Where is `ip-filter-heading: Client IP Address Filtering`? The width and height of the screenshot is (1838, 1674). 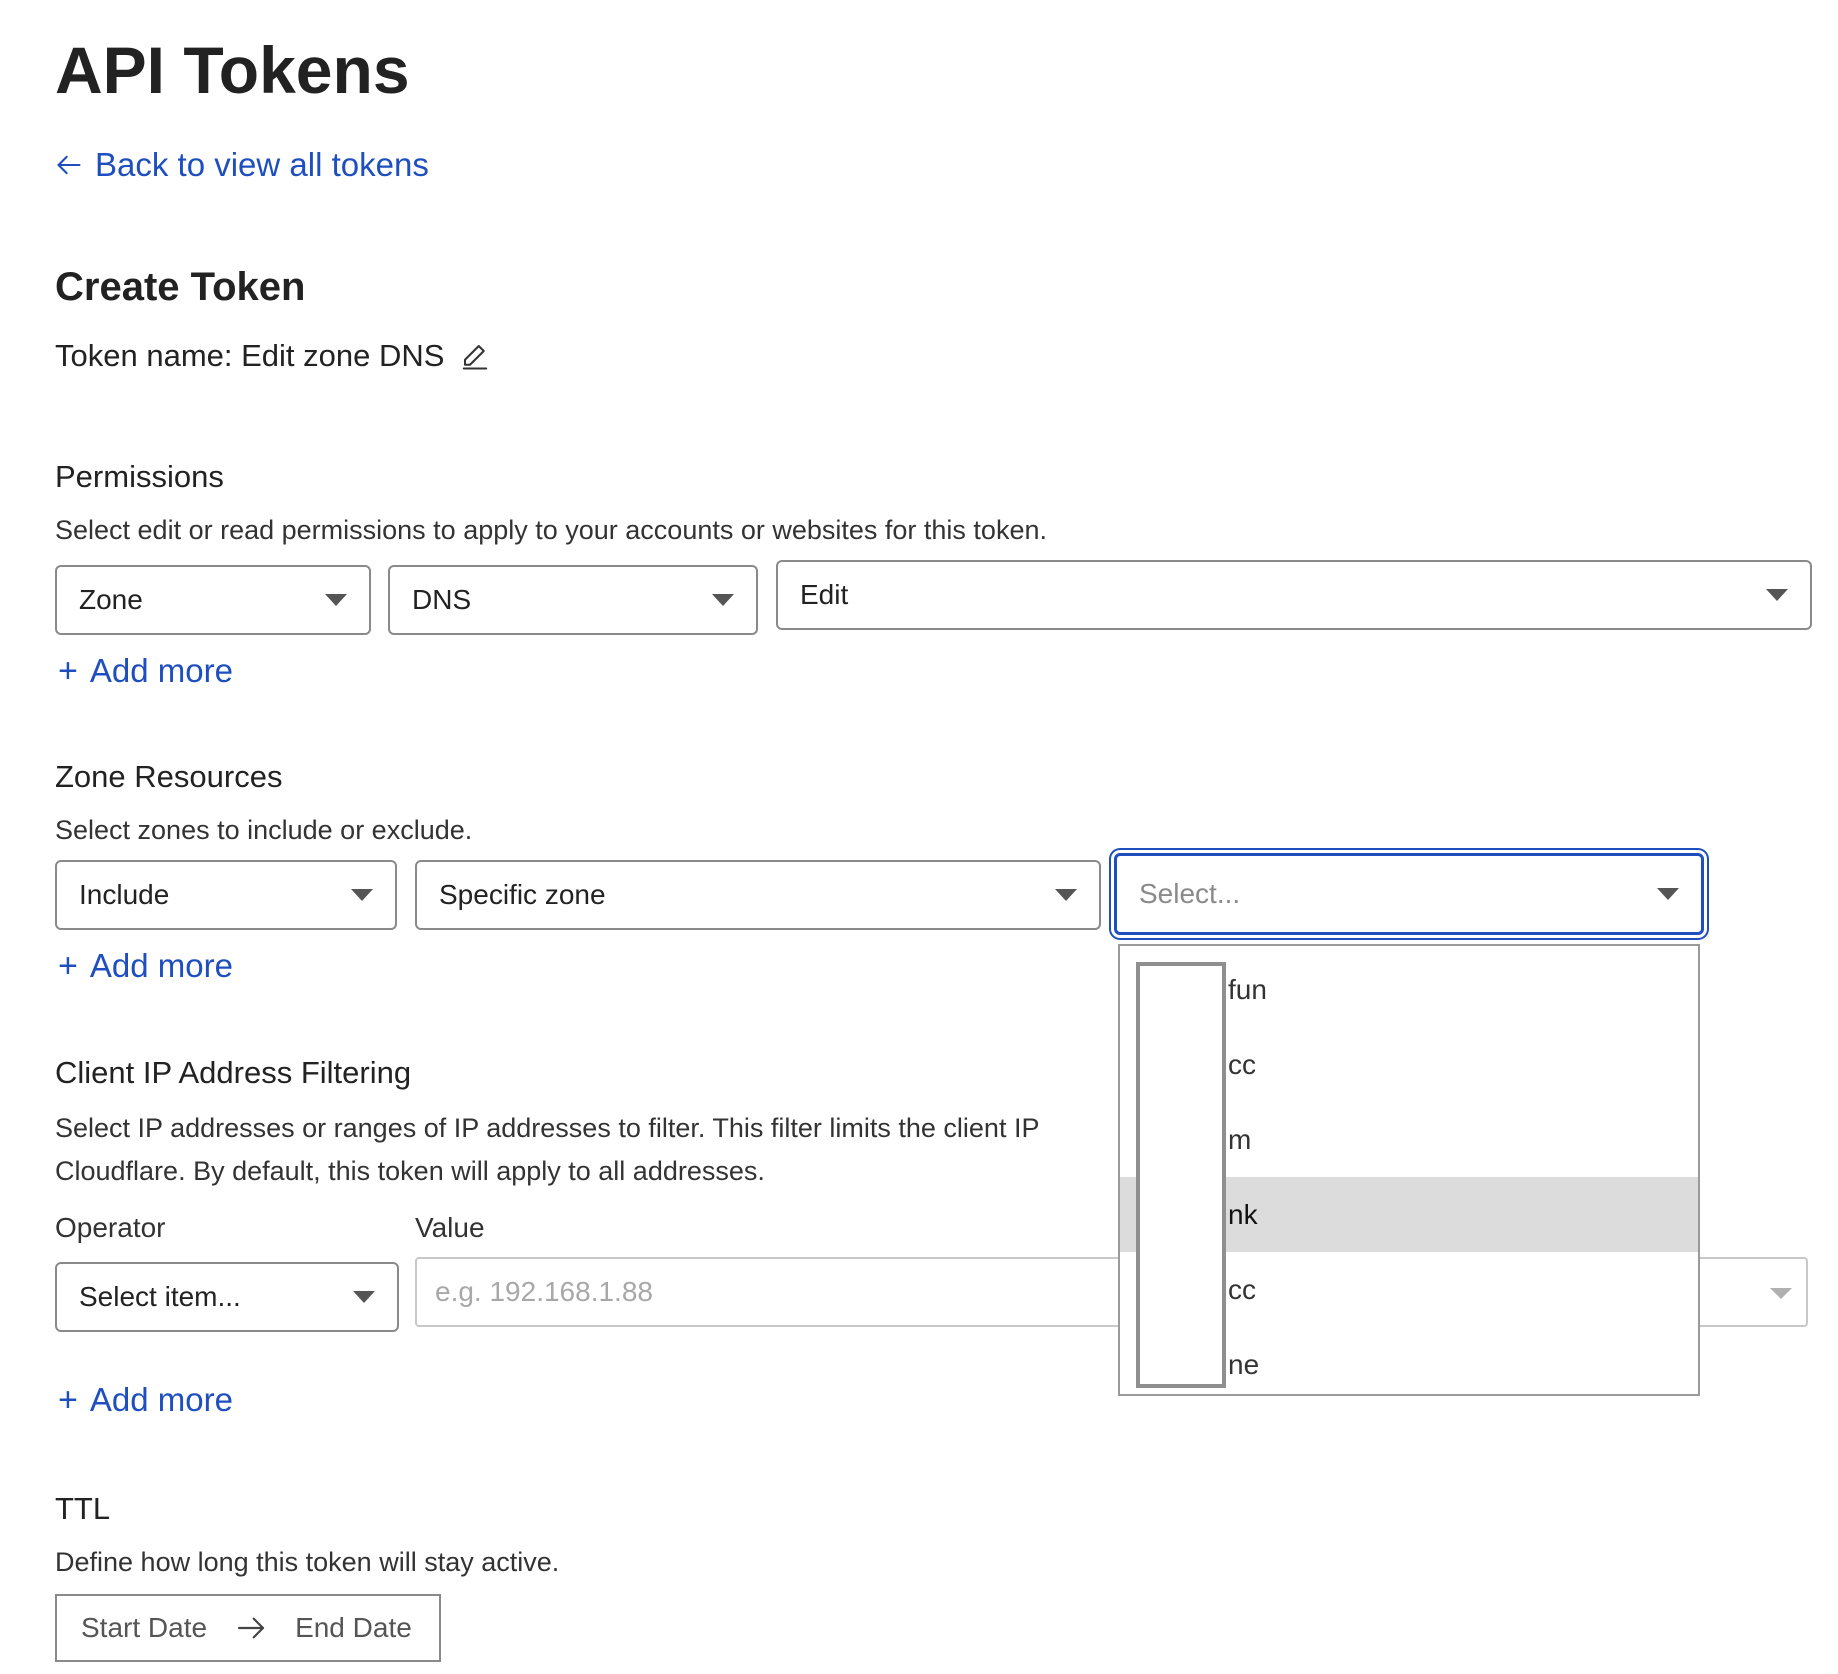 ip-filter-heading: Client IP Address Filtering is located at coordinates (233, 1072).